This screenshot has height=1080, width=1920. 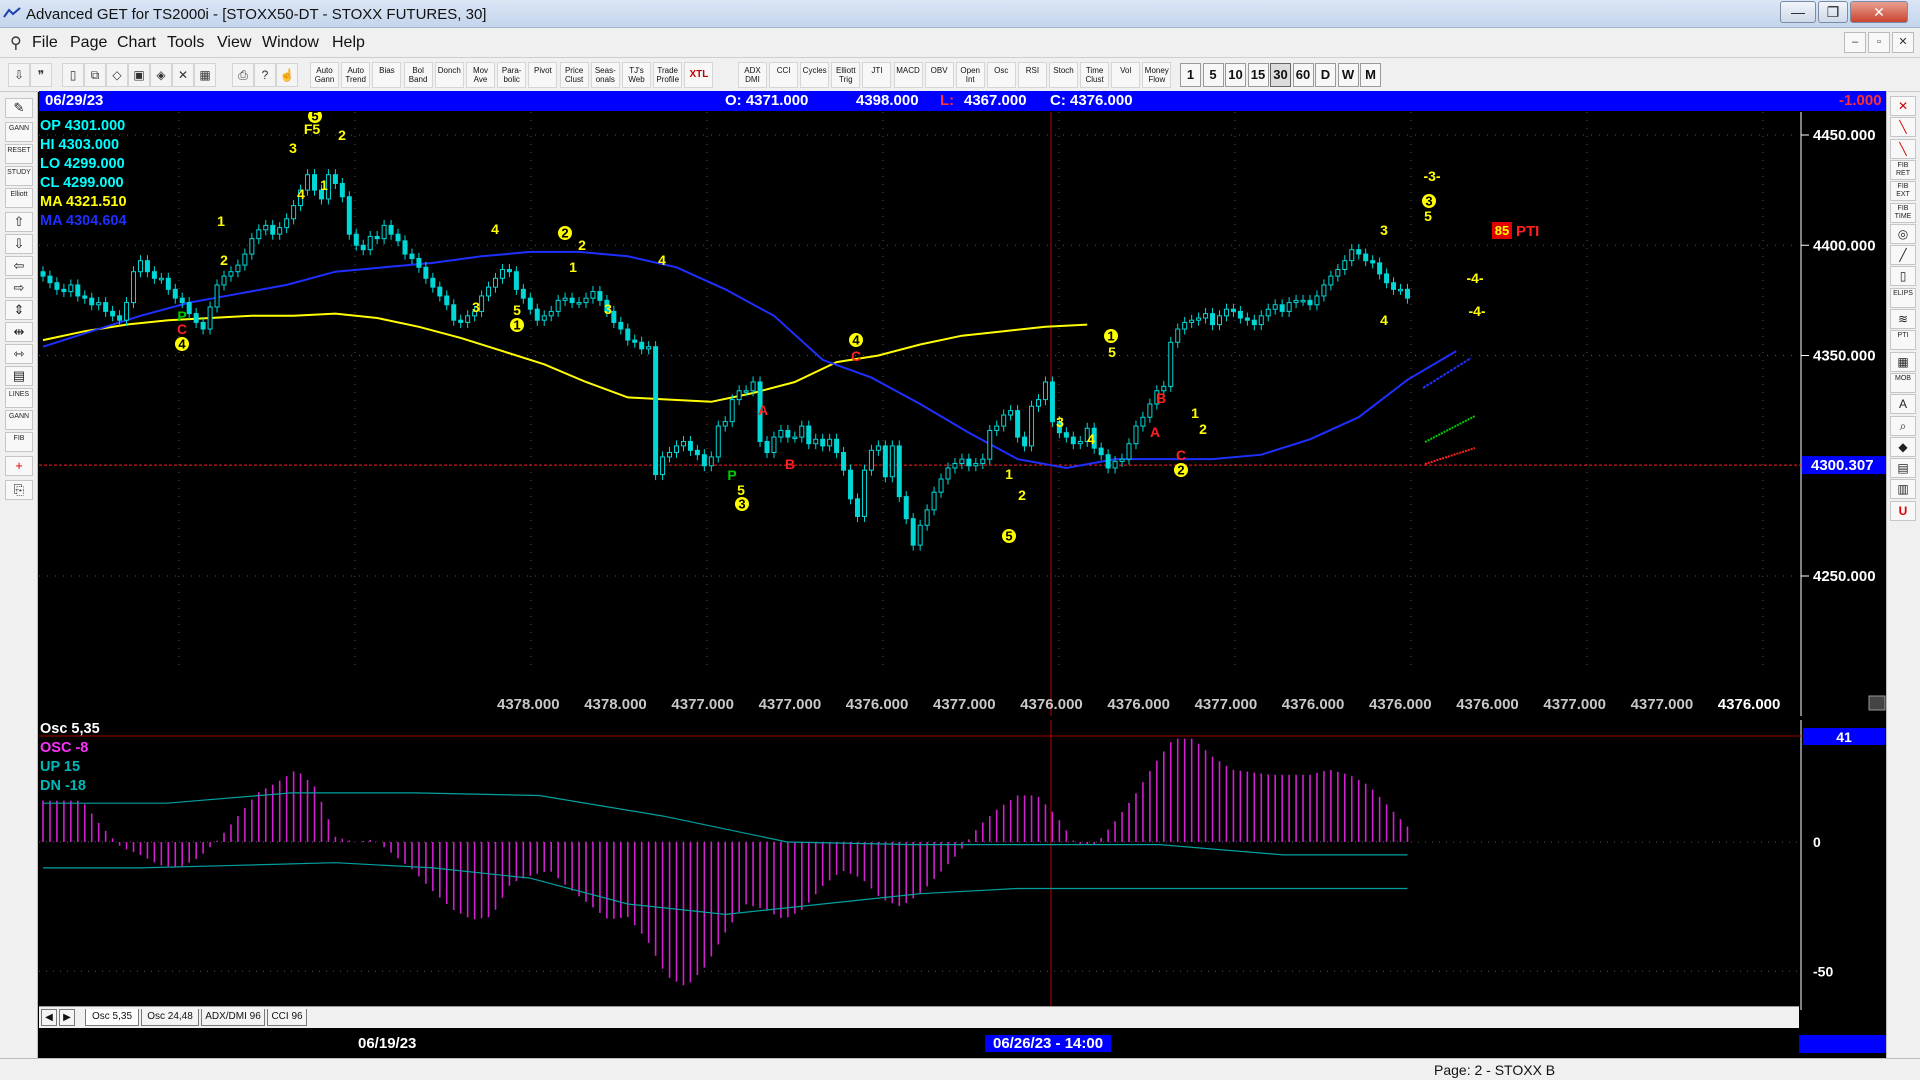 I want to click on toolbar-price-clust-button: Price Clust, so click(x=574, y=75).